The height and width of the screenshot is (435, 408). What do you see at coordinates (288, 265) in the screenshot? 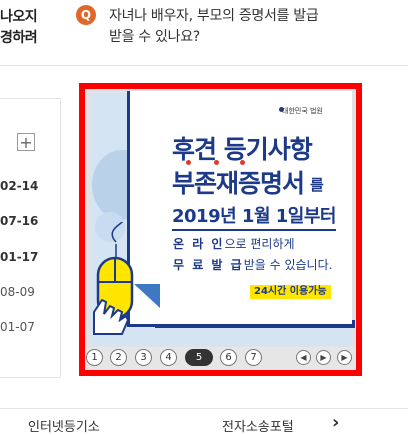
I see `free-rest-text: 받을 수 있습니다.` at bounding box center [288, 265].